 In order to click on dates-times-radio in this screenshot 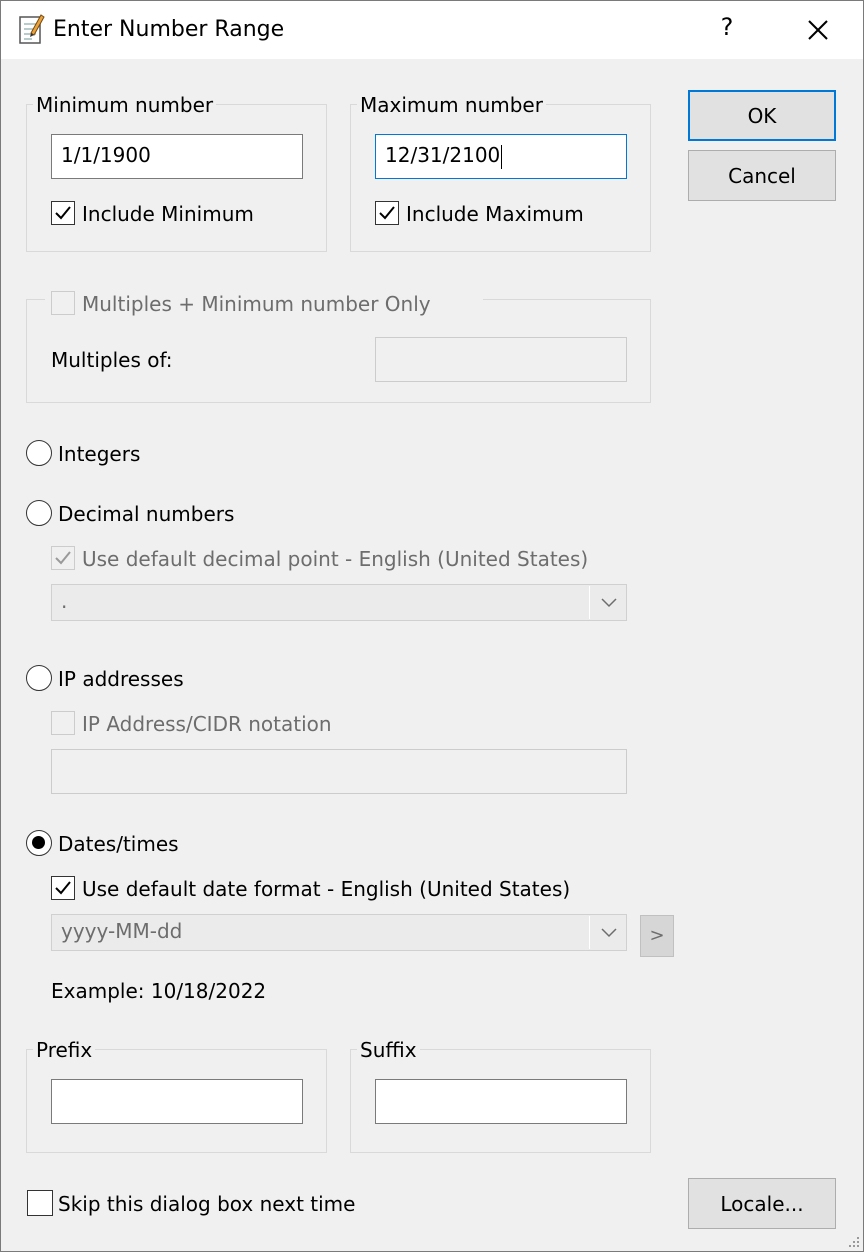, I will do `click(39, 843)`.